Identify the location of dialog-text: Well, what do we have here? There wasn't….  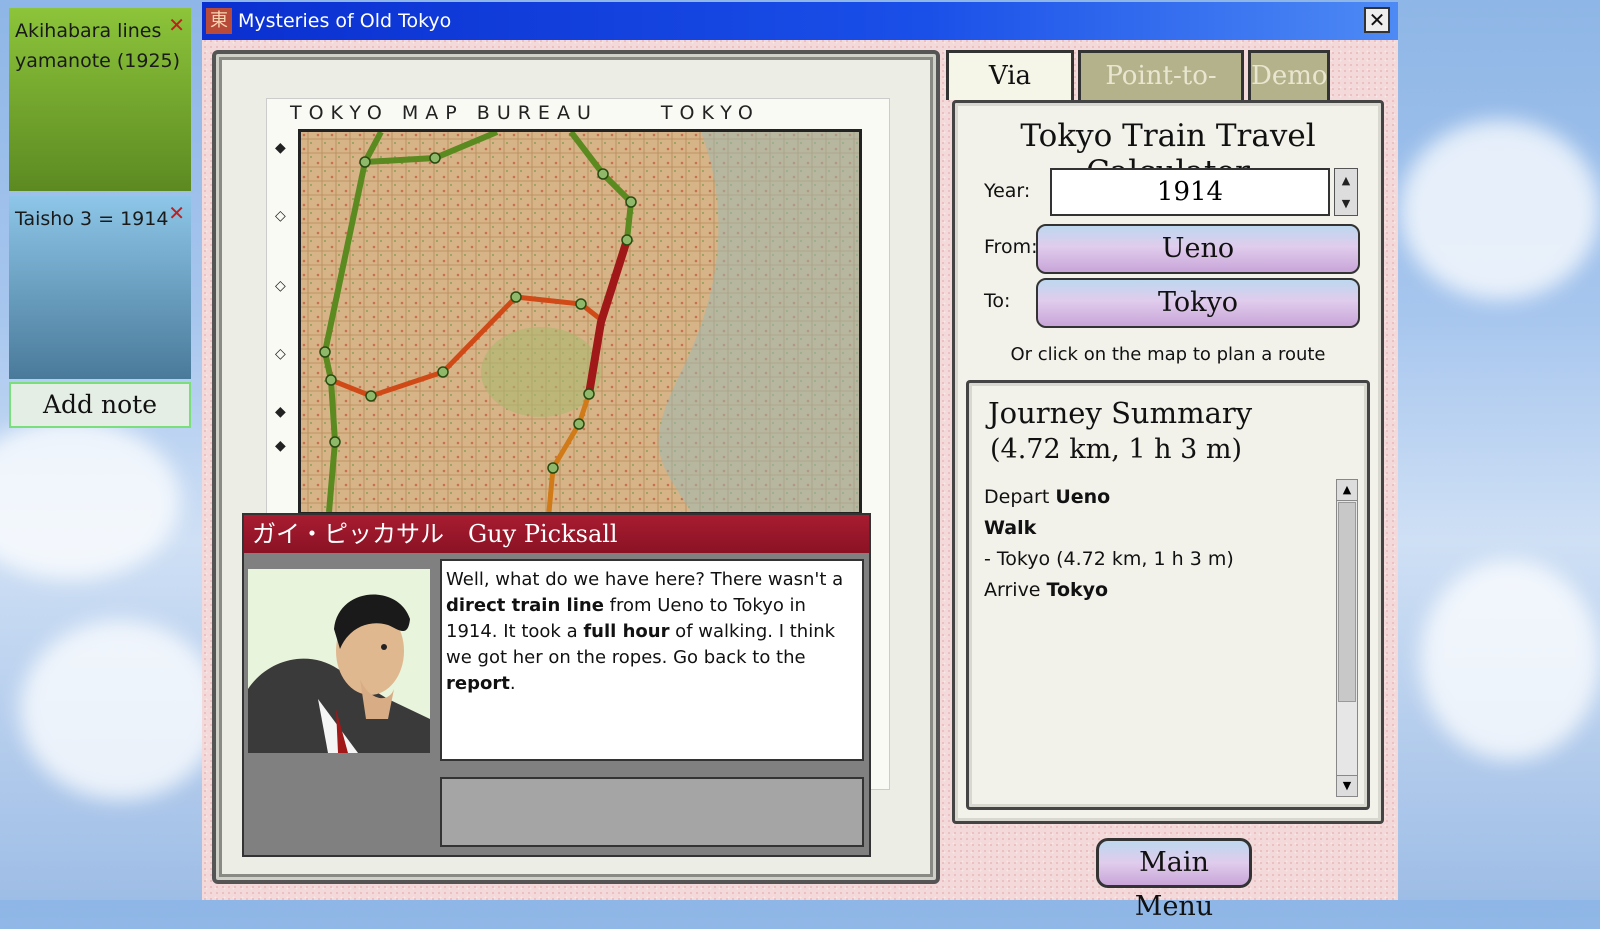
(652, 660).